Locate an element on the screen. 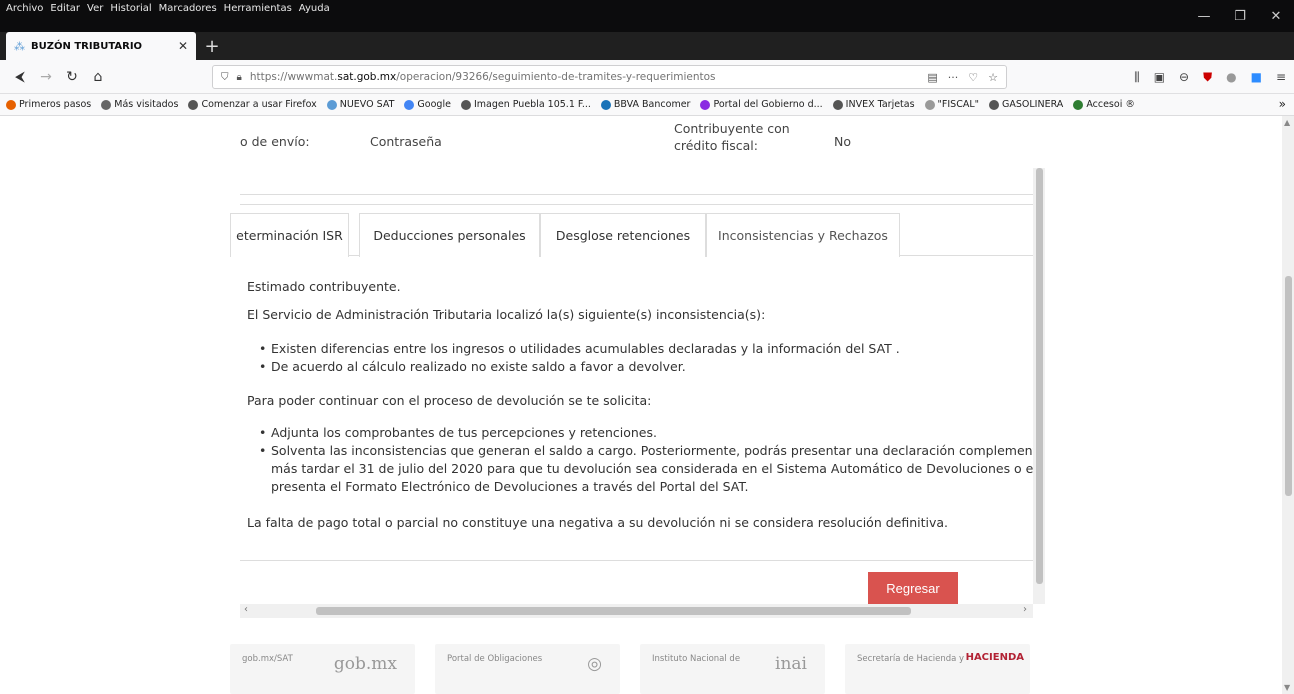 This screenshot has width=1294, height=694. footer-text: Instituto Nacional de is located at coordinates (696, 659).